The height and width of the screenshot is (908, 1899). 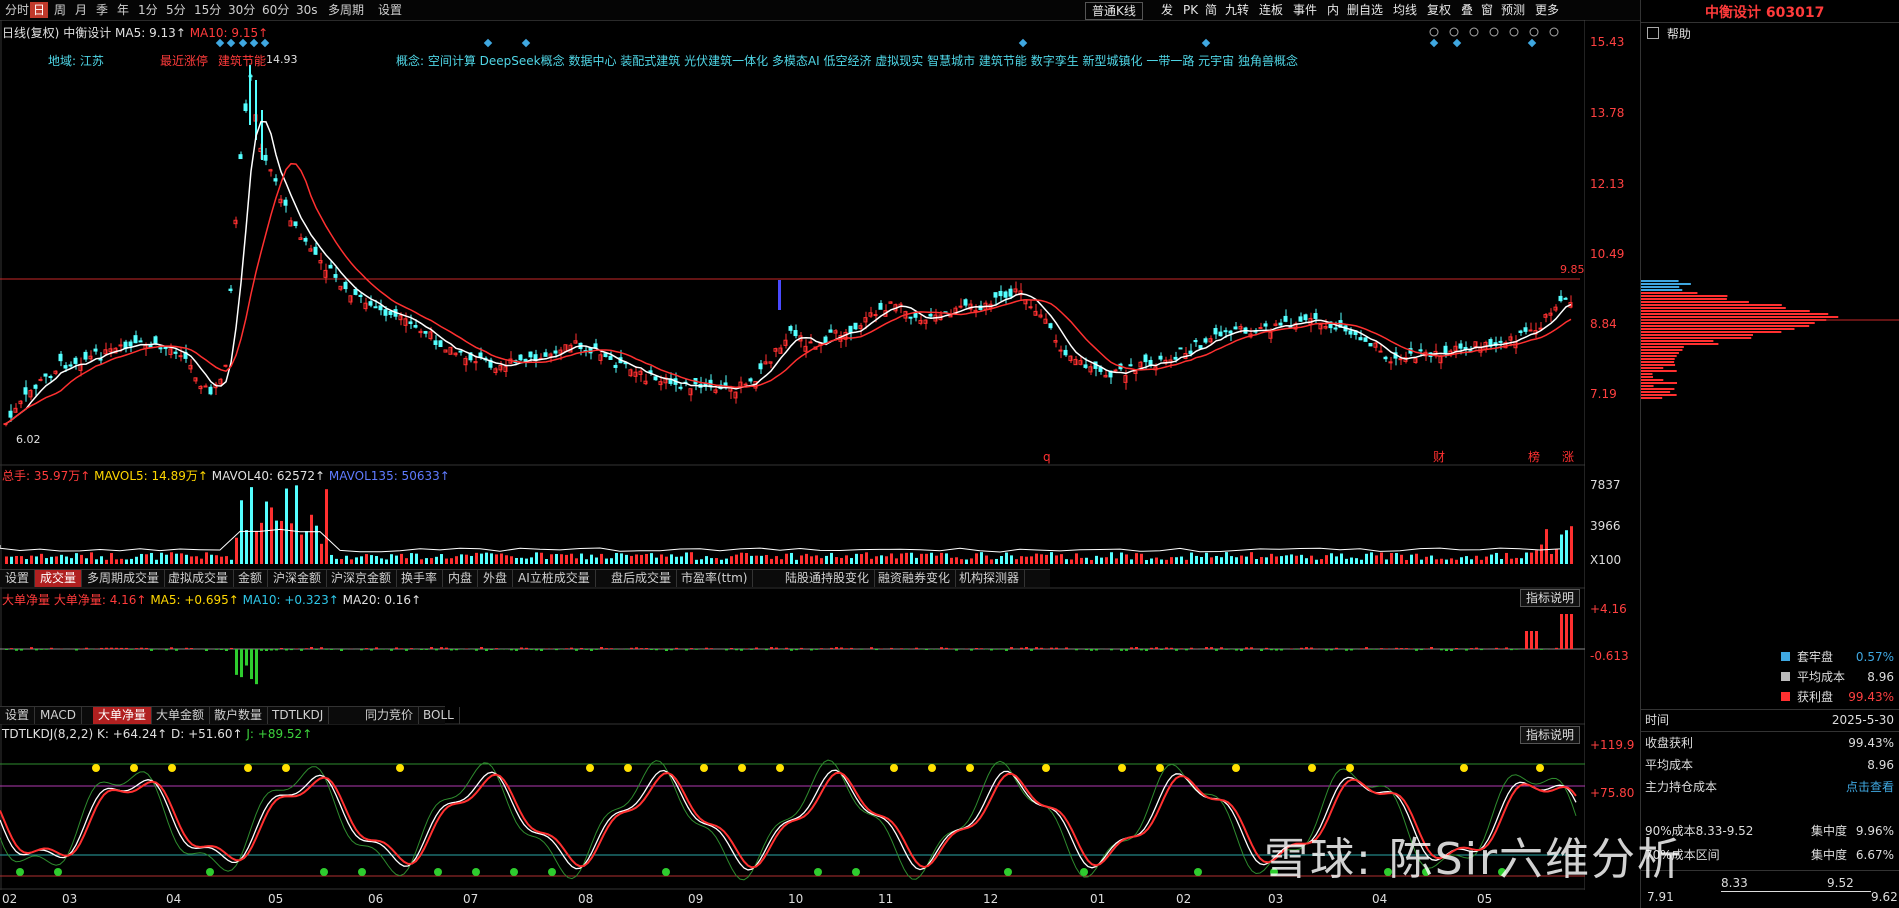 What do you see at coordinates (102, 10) in the screenshot?
I see `period-4: 季` at bounding box center [102, 10].